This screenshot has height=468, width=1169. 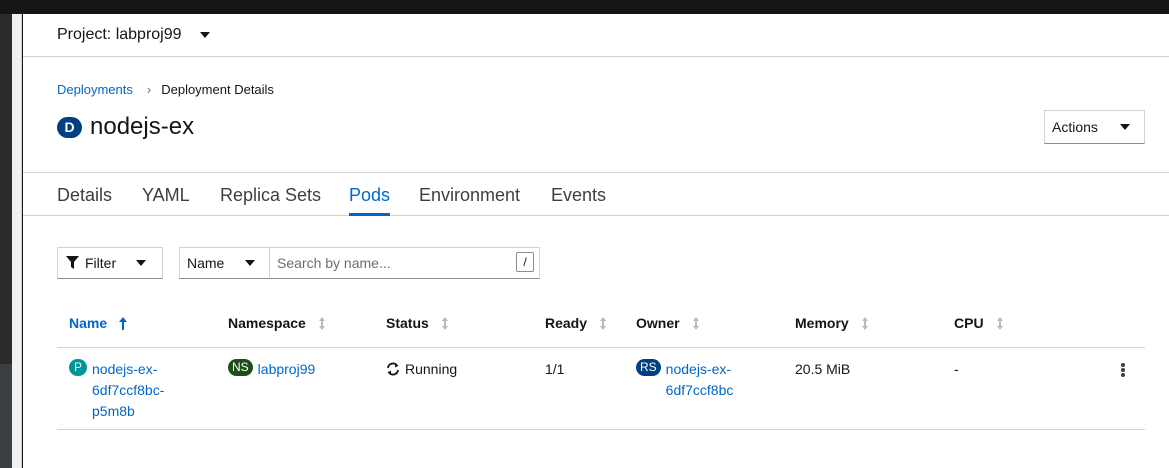 What do you see at coordinates (95, 89) in the screenshot?
I see `breadcrumb-deployments-link: Deployments` at bounding box center [95, 89].